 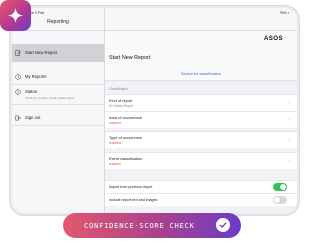 I want to click on field-label: Type of occurrence, so click(x=126, y=137).